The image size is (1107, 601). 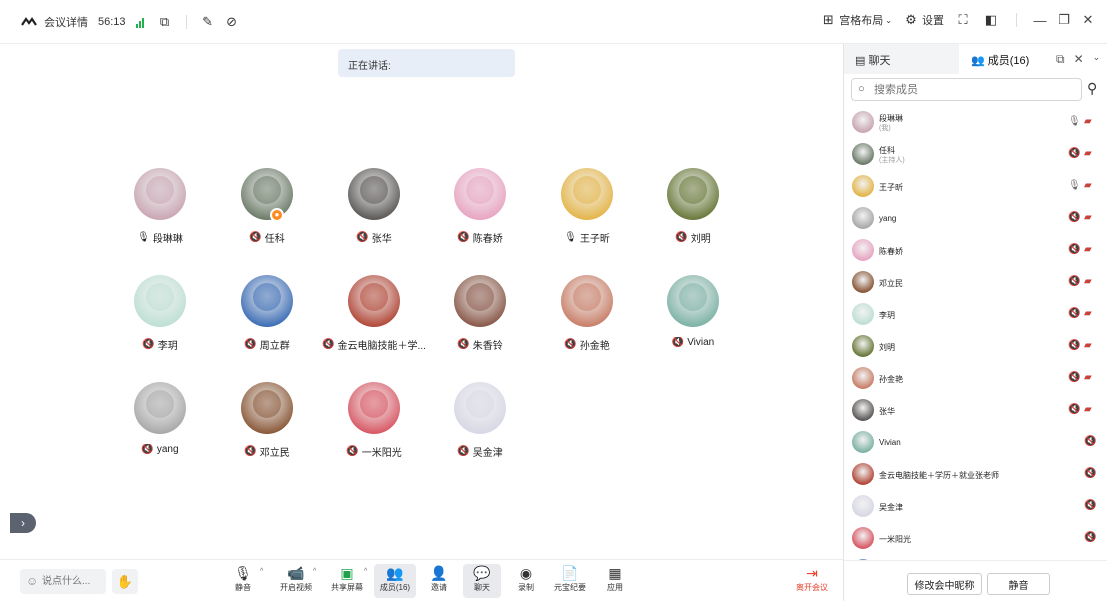 What do you see at coordinates (975, 218) in the screenshot?
I see `member-row: yang 🔇 ▰` at bounding box center [975, 218].